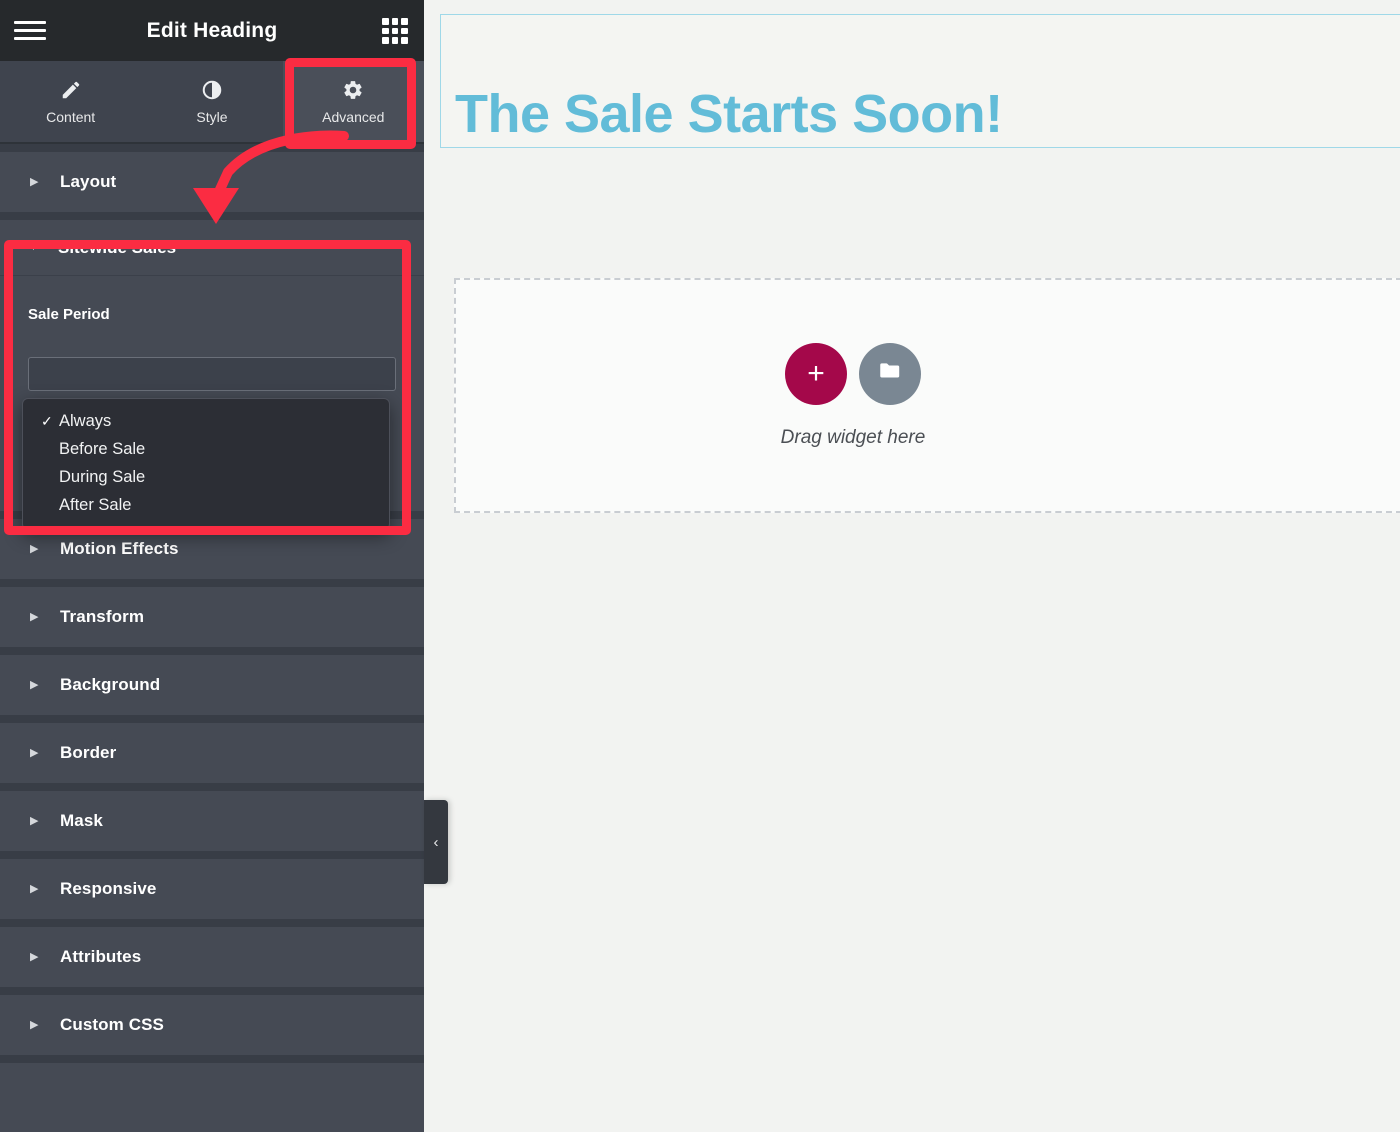  What do you see at coordinates (33, 247) in the screenshot?
I see `chevron-down-icon: ▼` at bounding box center [33, 247].